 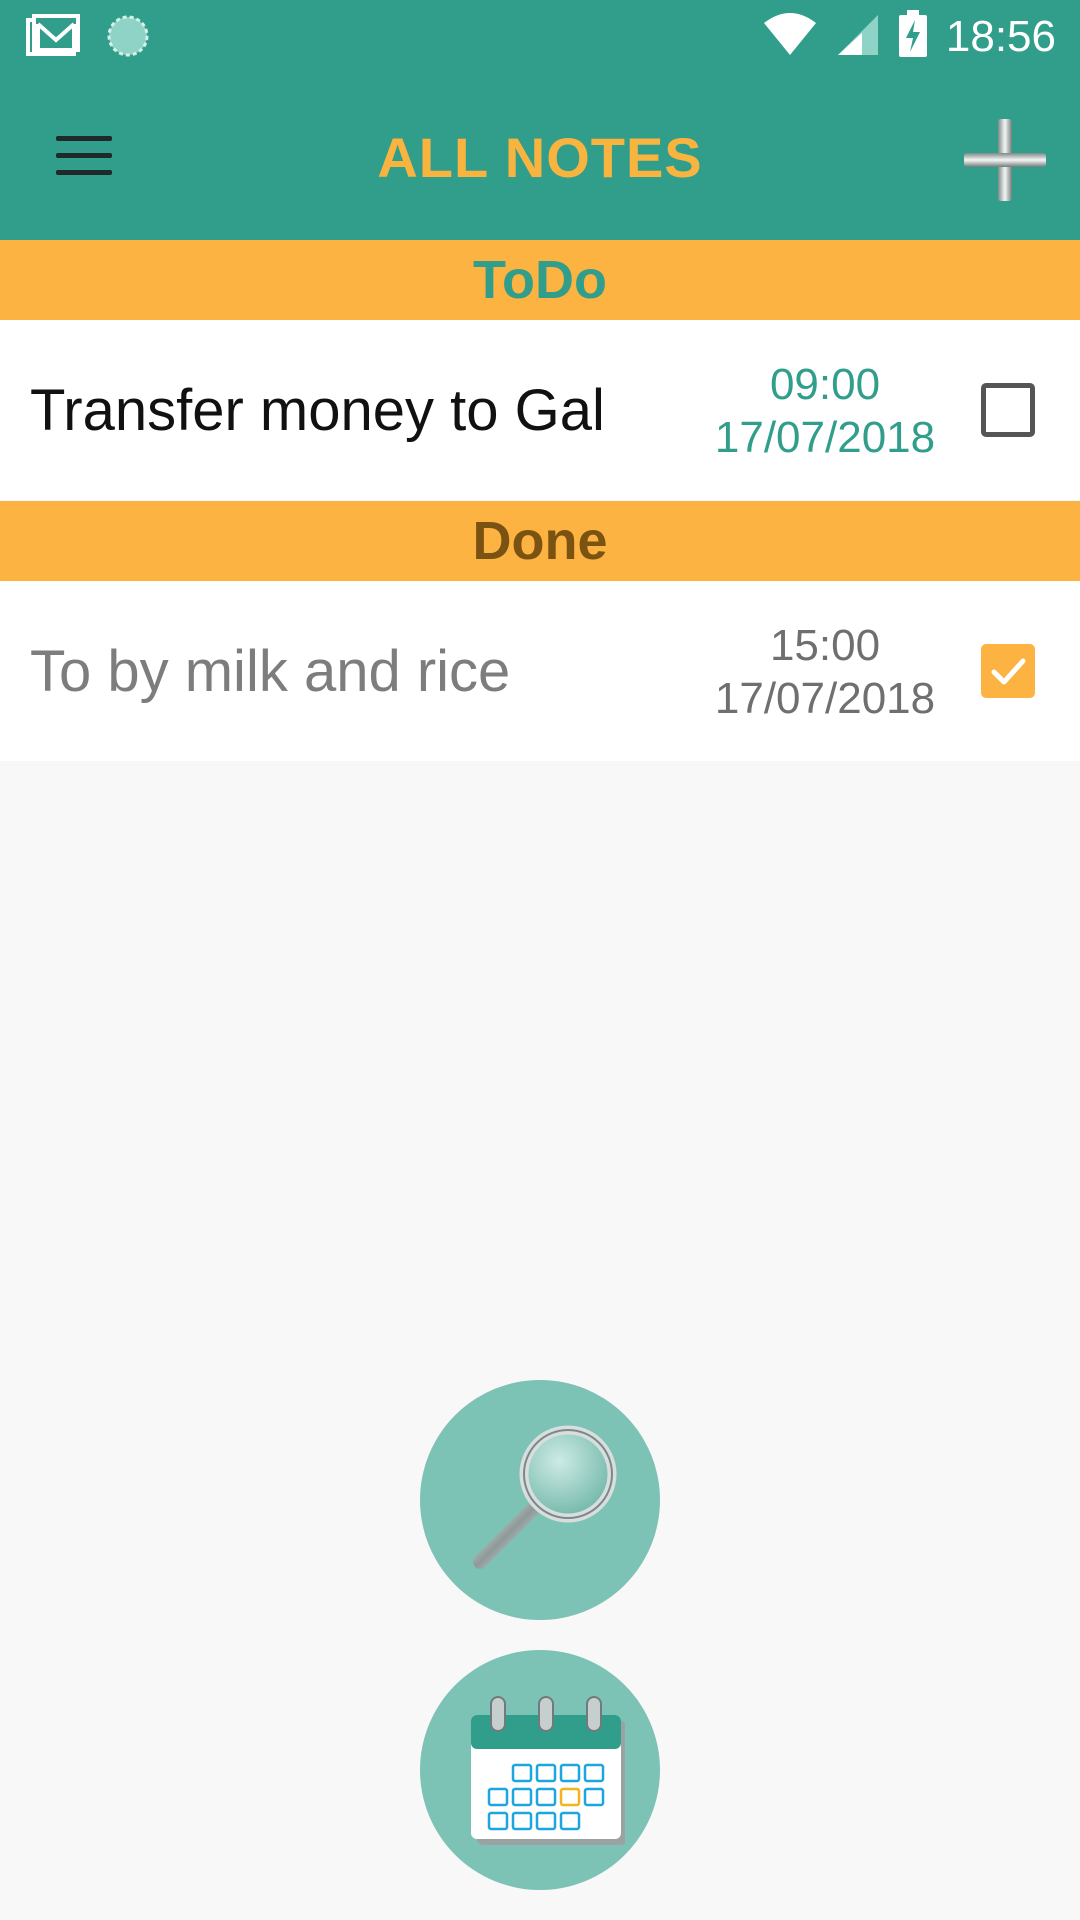 I want to click on list-item: Transfer money to Gal 09:00 17/07/2018, so click(x=540, y=410).